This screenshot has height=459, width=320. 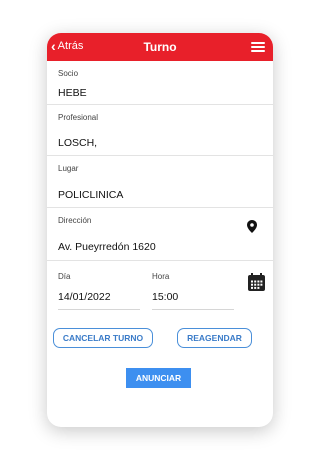 What do you see at coordinates (72, 93) in the screenshot?
I see `socio-value: HEBE` at bounding box center [72, 93].